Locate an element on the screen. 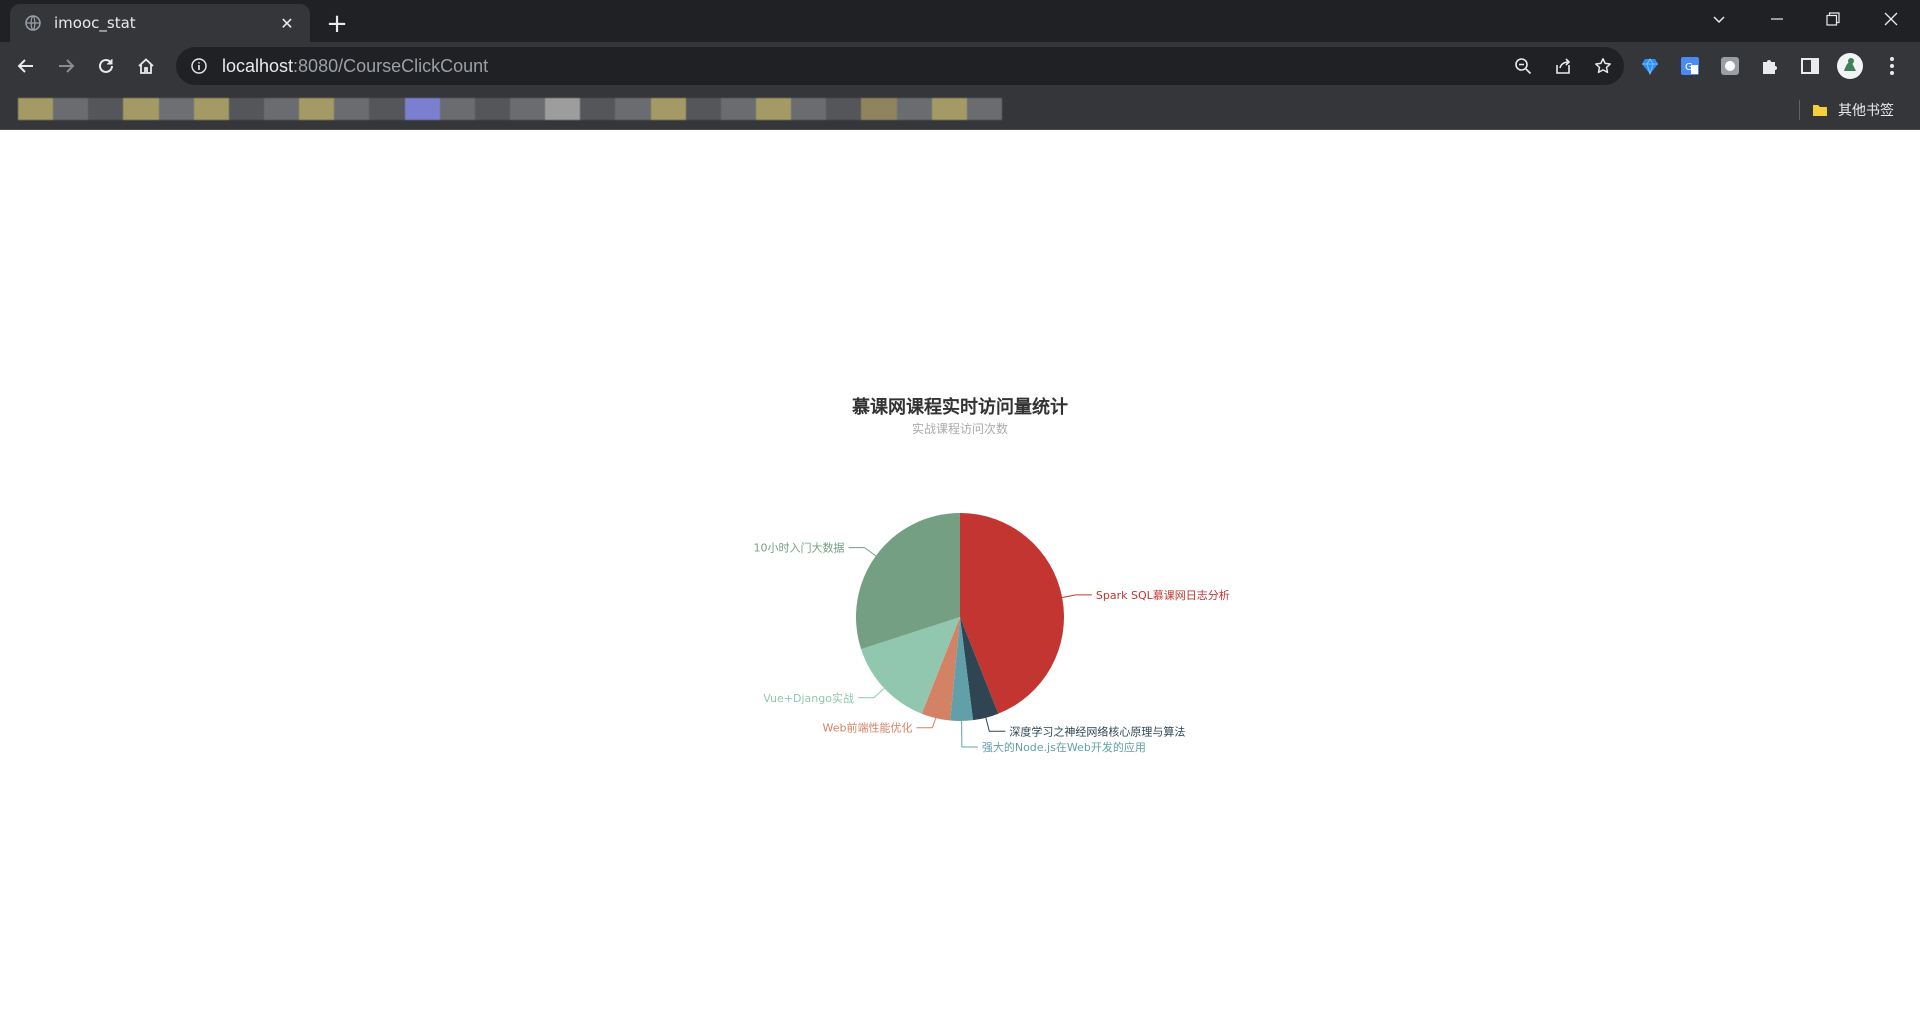 The height and width of the screenshot is (1030, 1920). address-bar: localhost:8080/CourseClickCount is located at coordinates (900, 66).